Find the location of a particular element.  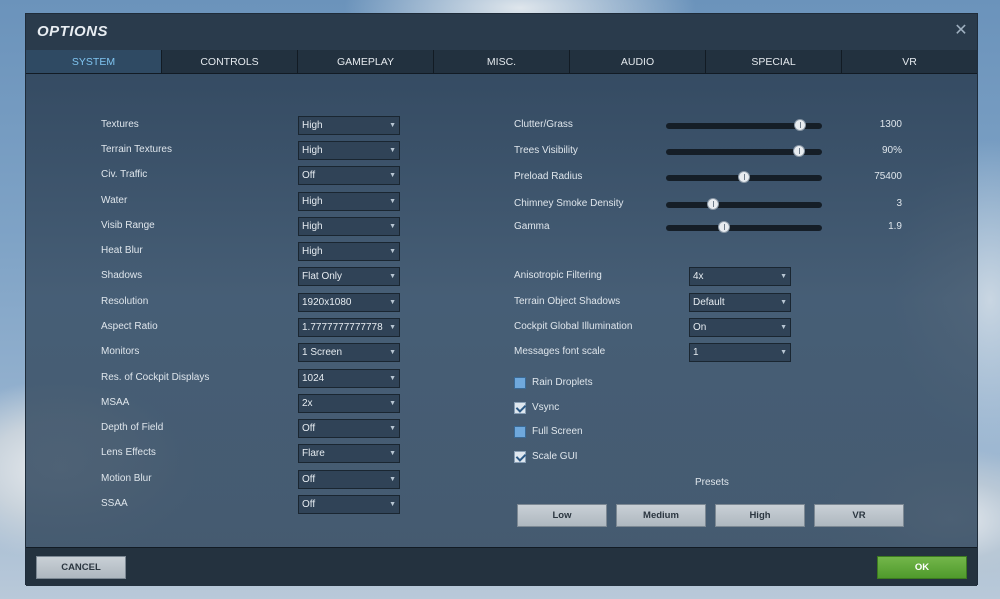

setting-label: Textures is located at coordinates (120, 124).